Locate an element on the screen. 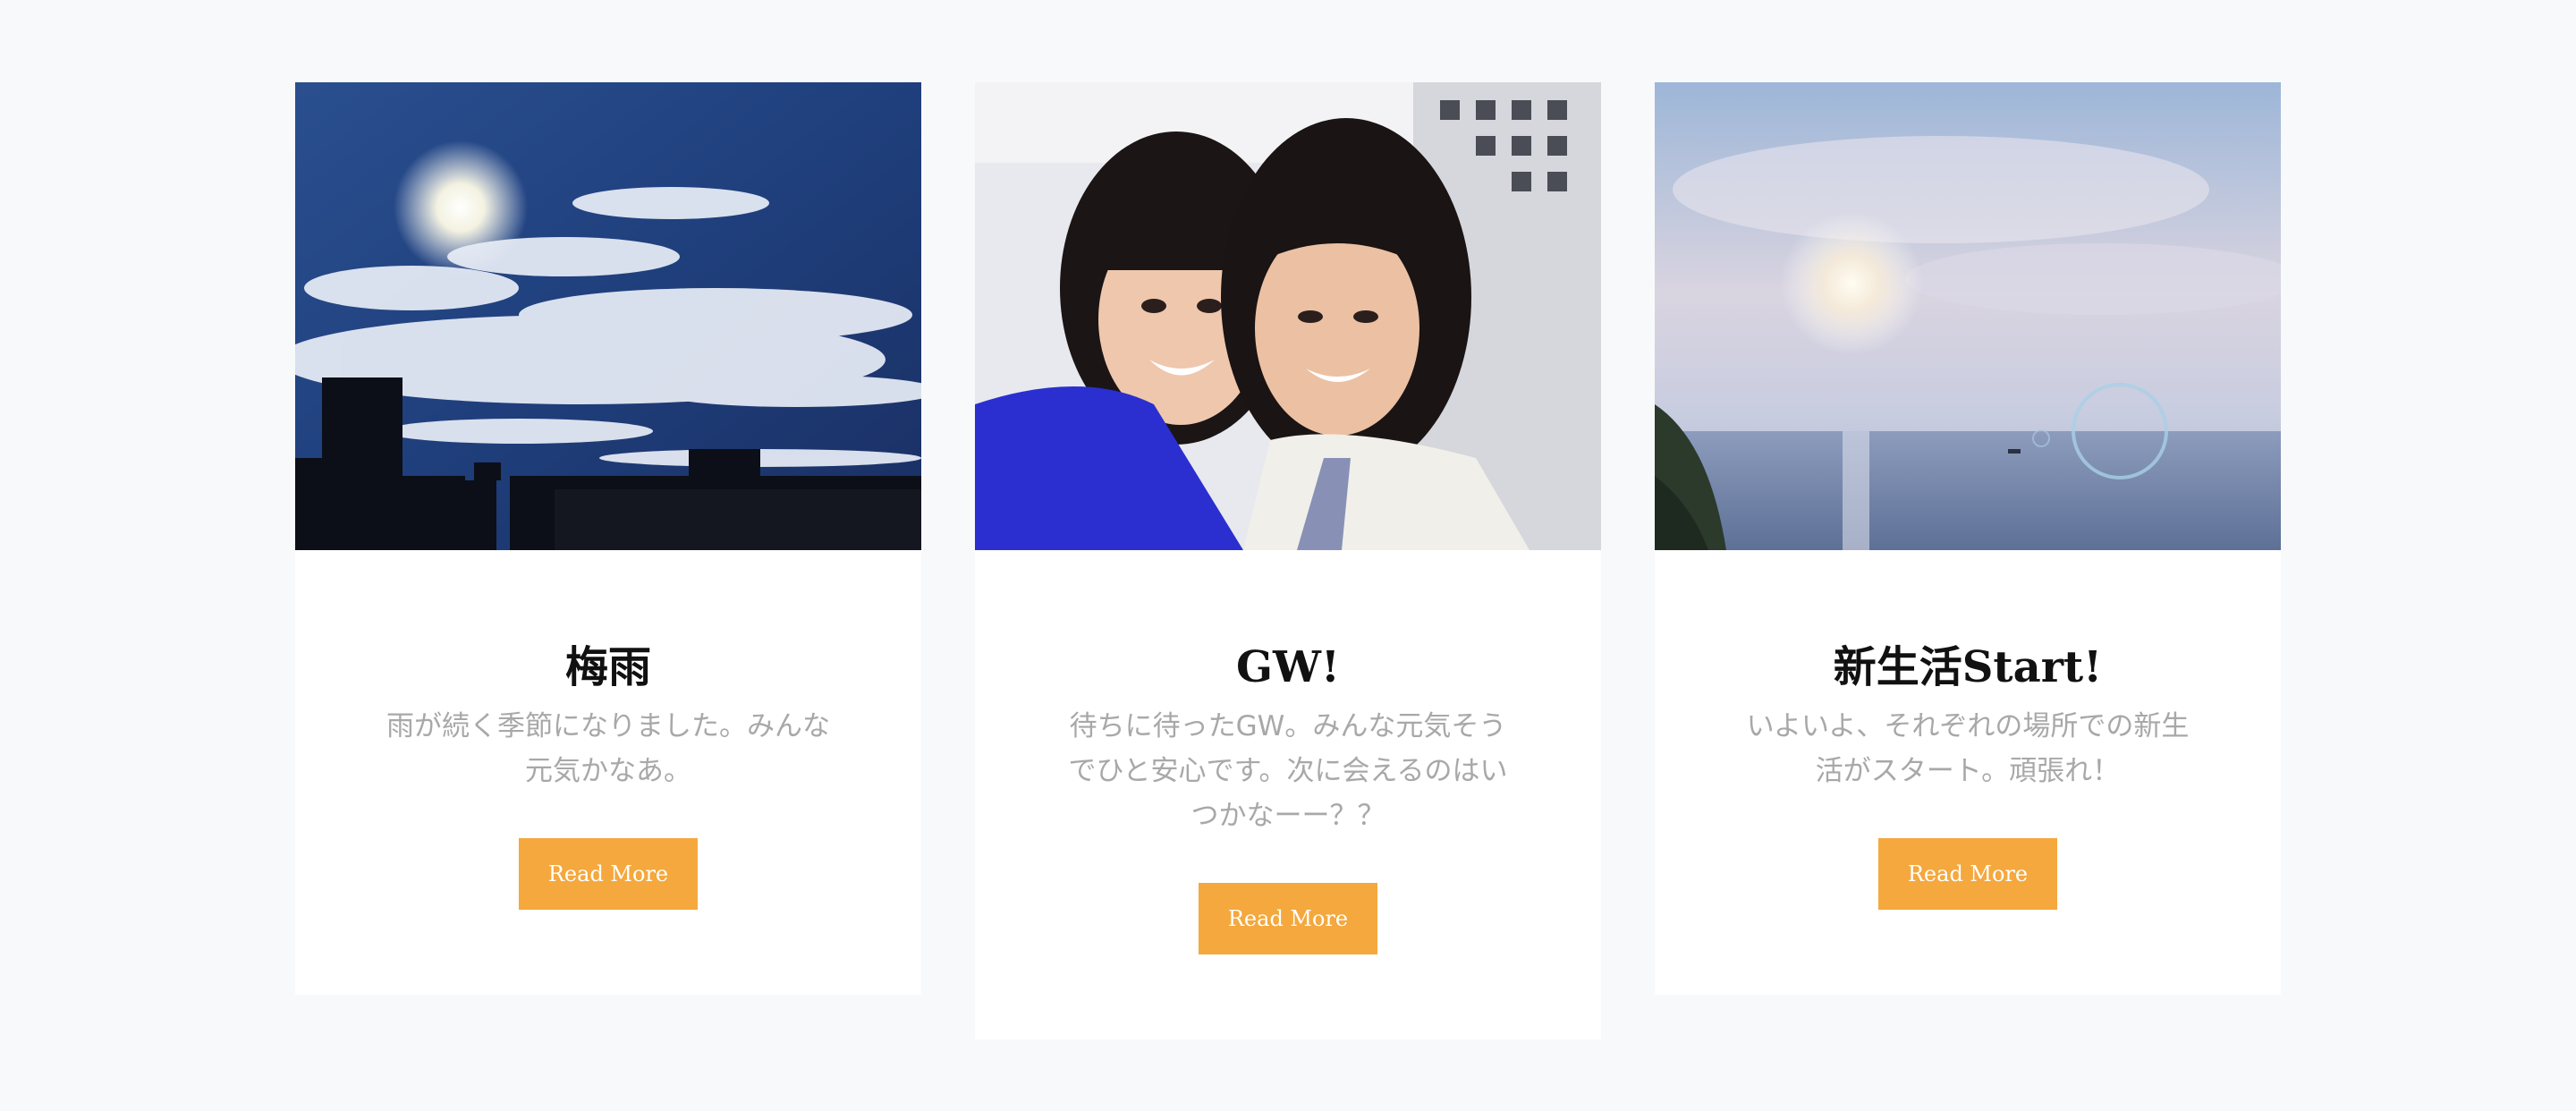 Image resolution: width=2576 pixels, height=1111 pixels. post-image-selfie is located at coordinates (1288, 316).